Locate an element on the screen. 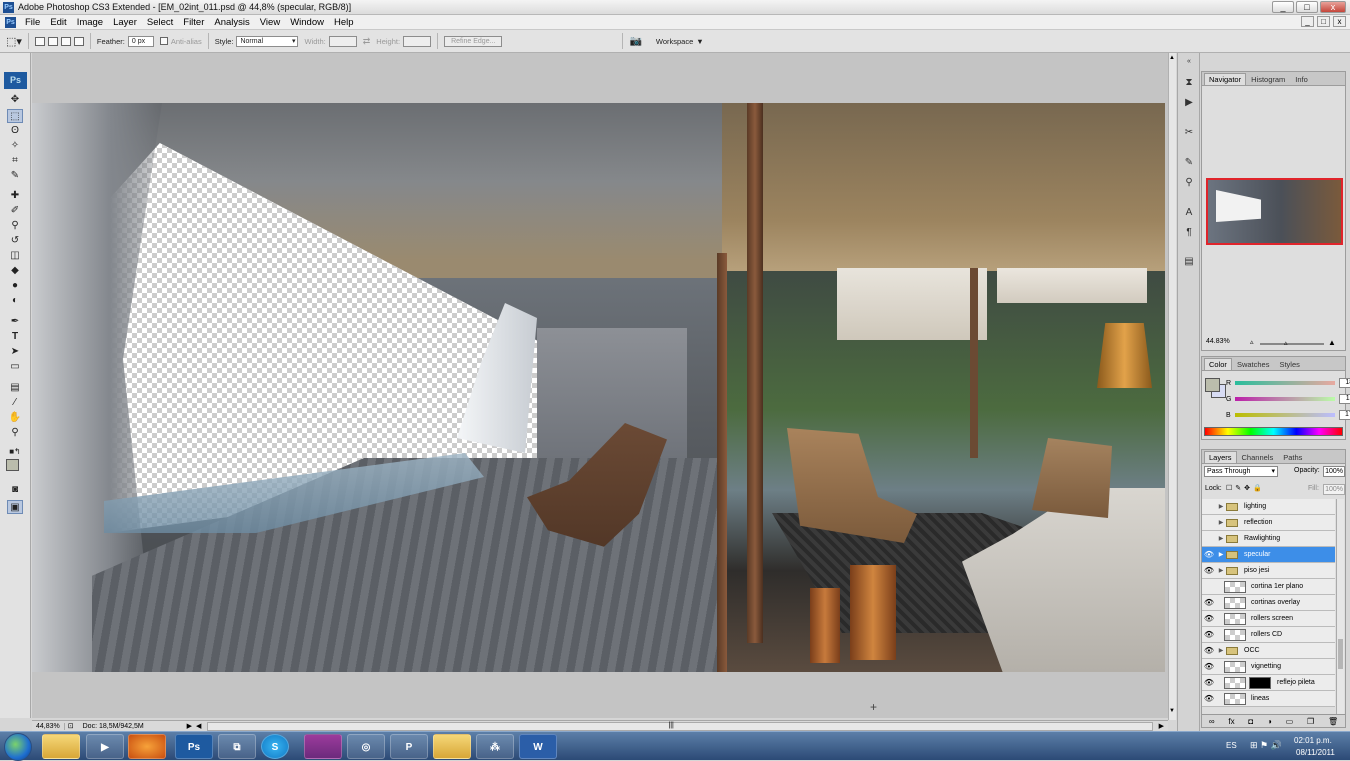 The image size is (1350, 761). brush-tool-icon: ✐ is located at coordinates (15, 211).